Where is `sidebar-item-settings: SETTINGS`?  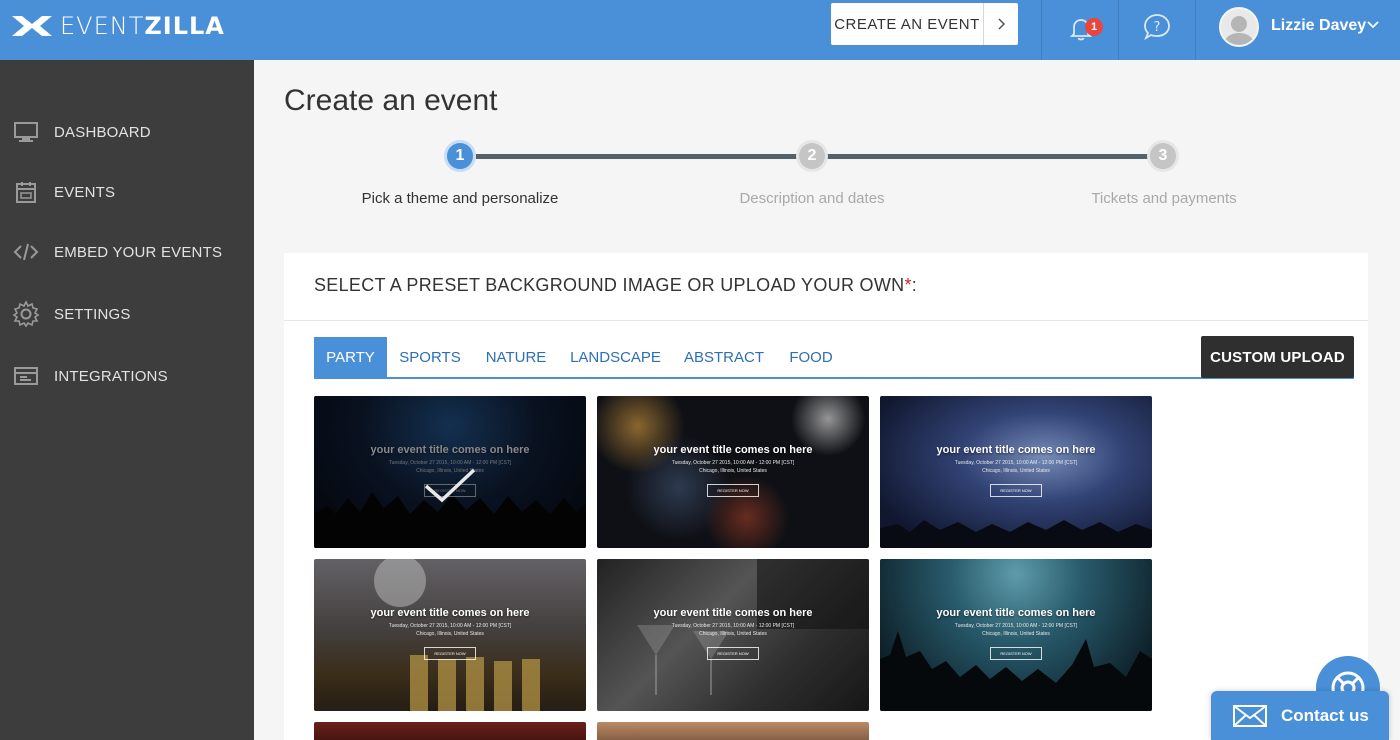 sidebar-item-settings: SETTINGS is located at coordinates (127, 314).